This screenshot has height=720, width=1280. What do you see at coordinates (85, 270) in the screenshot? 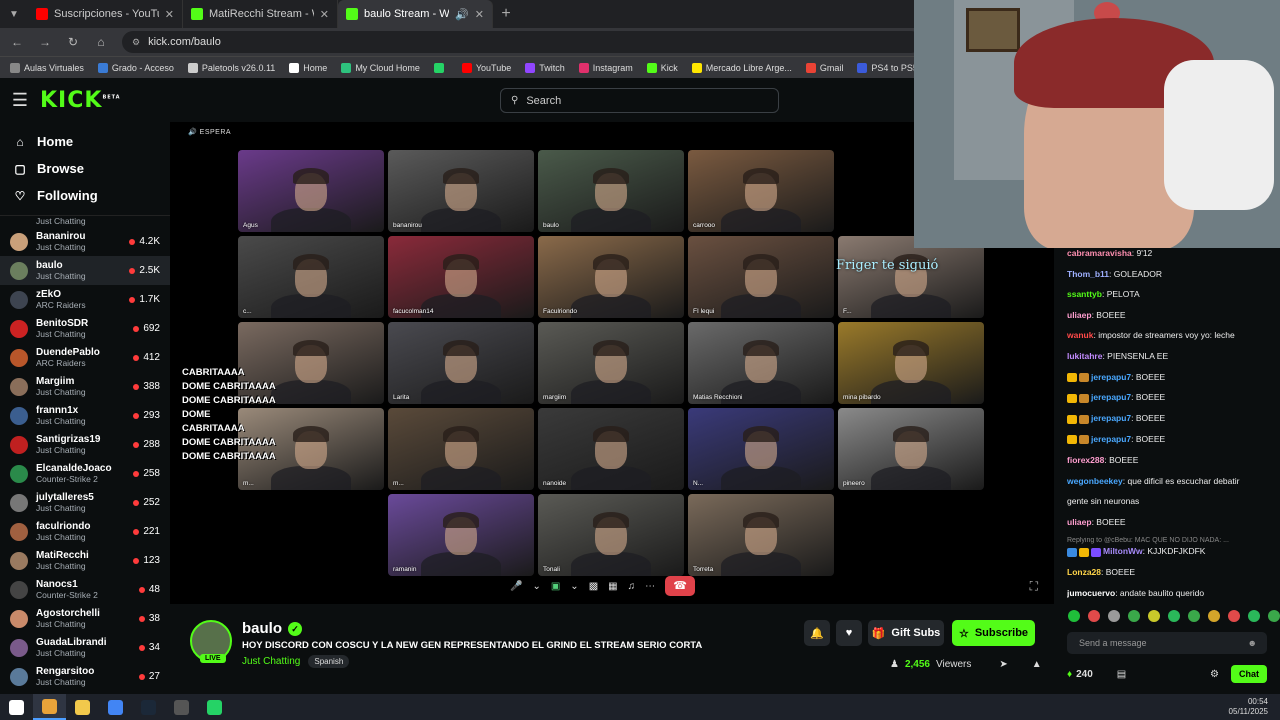
I see `sidebar-channel: baulo Just Chatting 2.5K` at bounding box center [85, 270].